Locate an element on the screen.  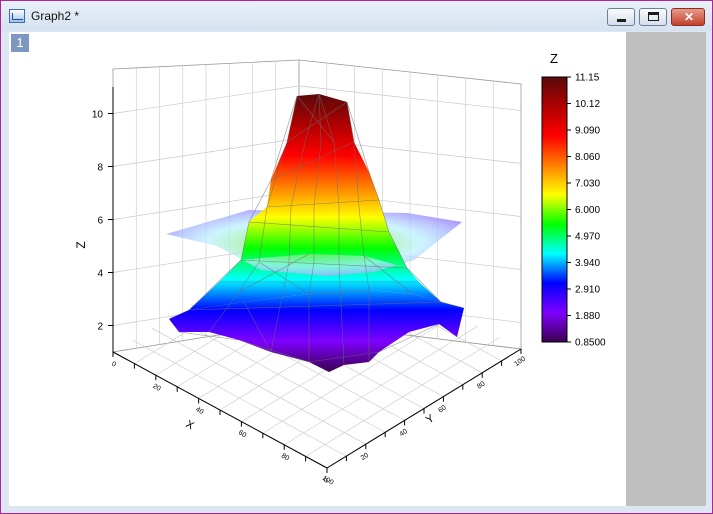
graph-window-icon is located at coordinates (17, 16).